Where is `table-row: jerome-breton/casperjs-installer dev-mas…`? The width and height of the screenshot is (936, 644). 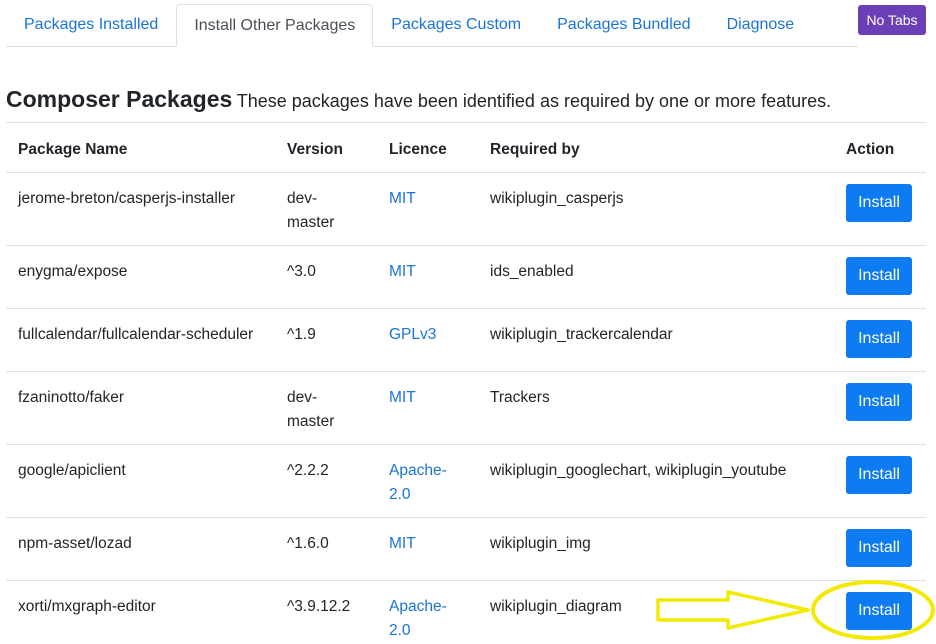
table-row: jerome-breton/casperjs-installer dev-mas… is located at coordinates (466, 208).